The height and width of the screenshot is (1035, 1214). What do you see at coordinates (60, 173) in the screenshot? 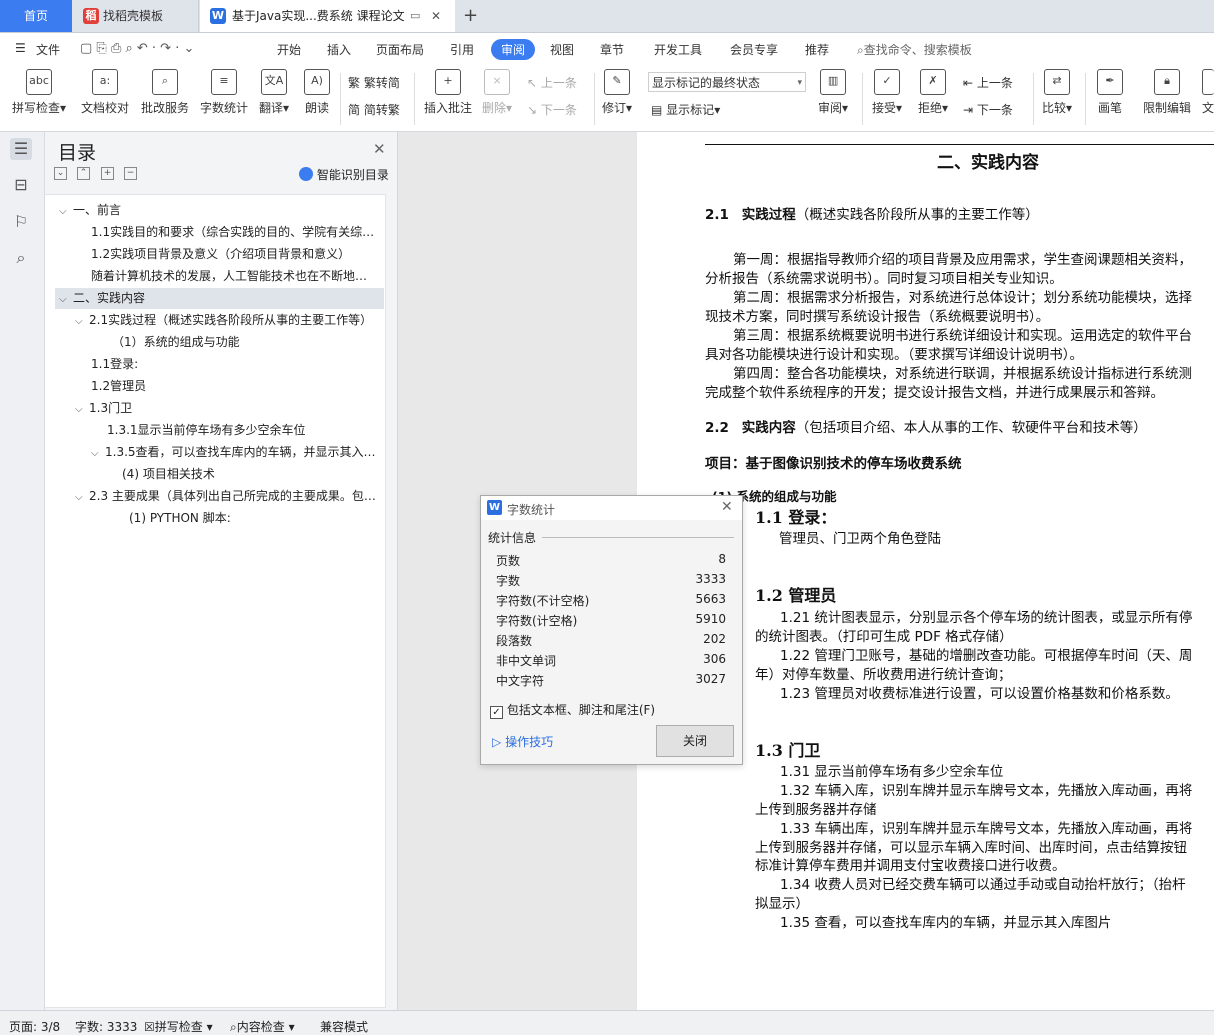
I see `collapse-all-icon: ⌄` at bounding box center [60, 173].